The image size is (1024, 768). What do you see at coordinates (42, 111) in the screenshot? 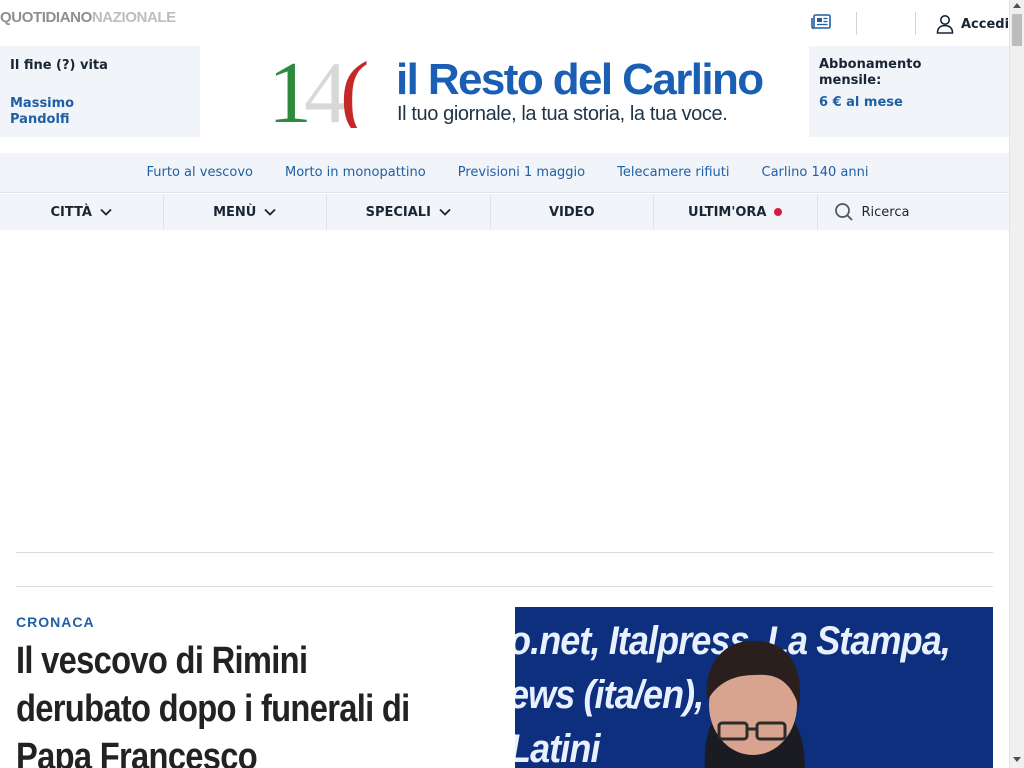
I see `promo-opinion-author: Massimo Pandolfi` at bounding box center [42, 111].